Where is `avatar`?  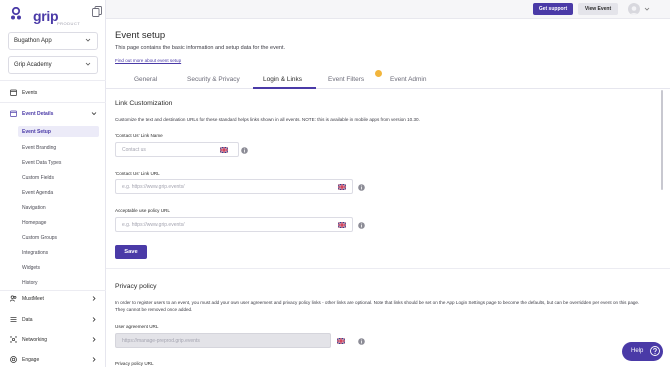 avatar is located at coordinates (634, 9).